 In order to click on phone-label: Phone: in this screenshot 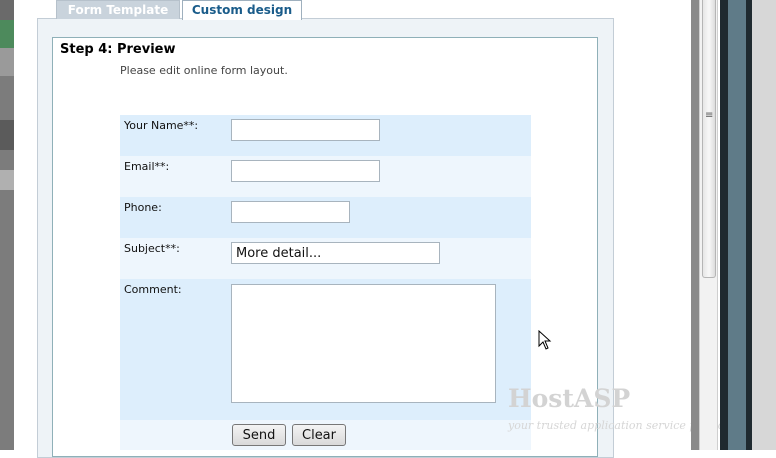, I will do `click(143, 207)`.